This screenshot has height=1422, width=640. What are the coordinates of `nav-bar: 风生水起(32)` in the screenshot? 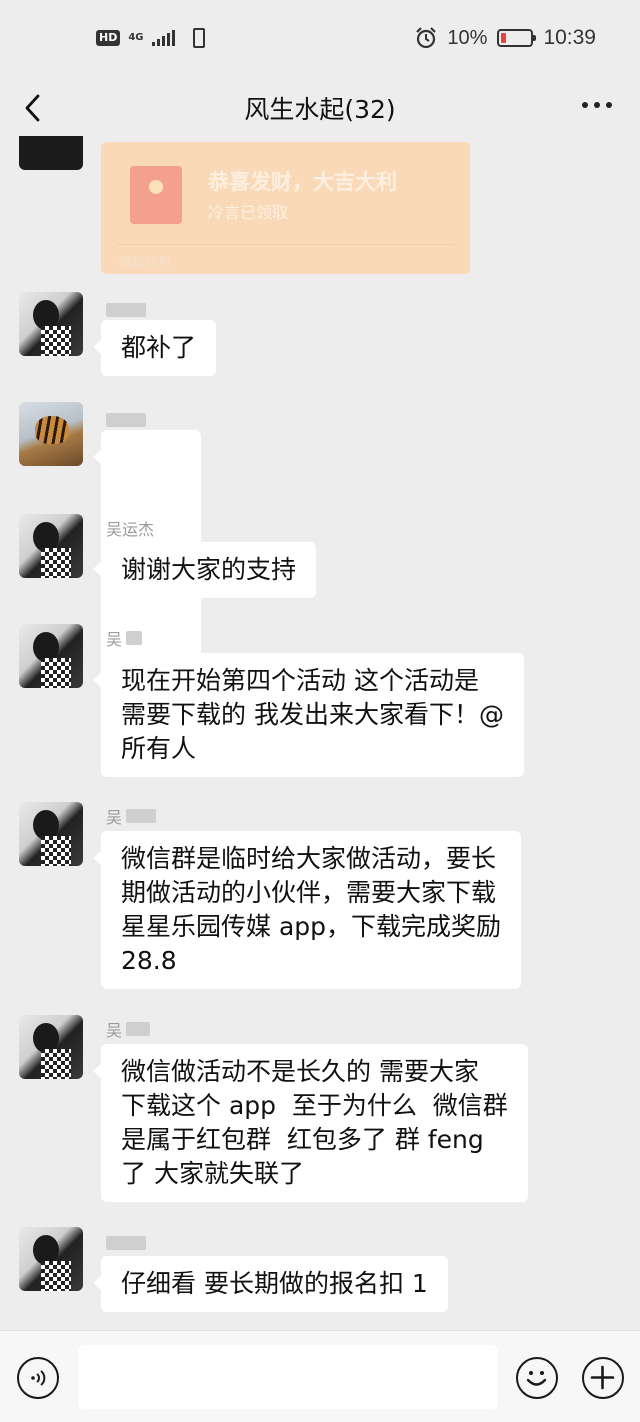 It's located at (320, 108).